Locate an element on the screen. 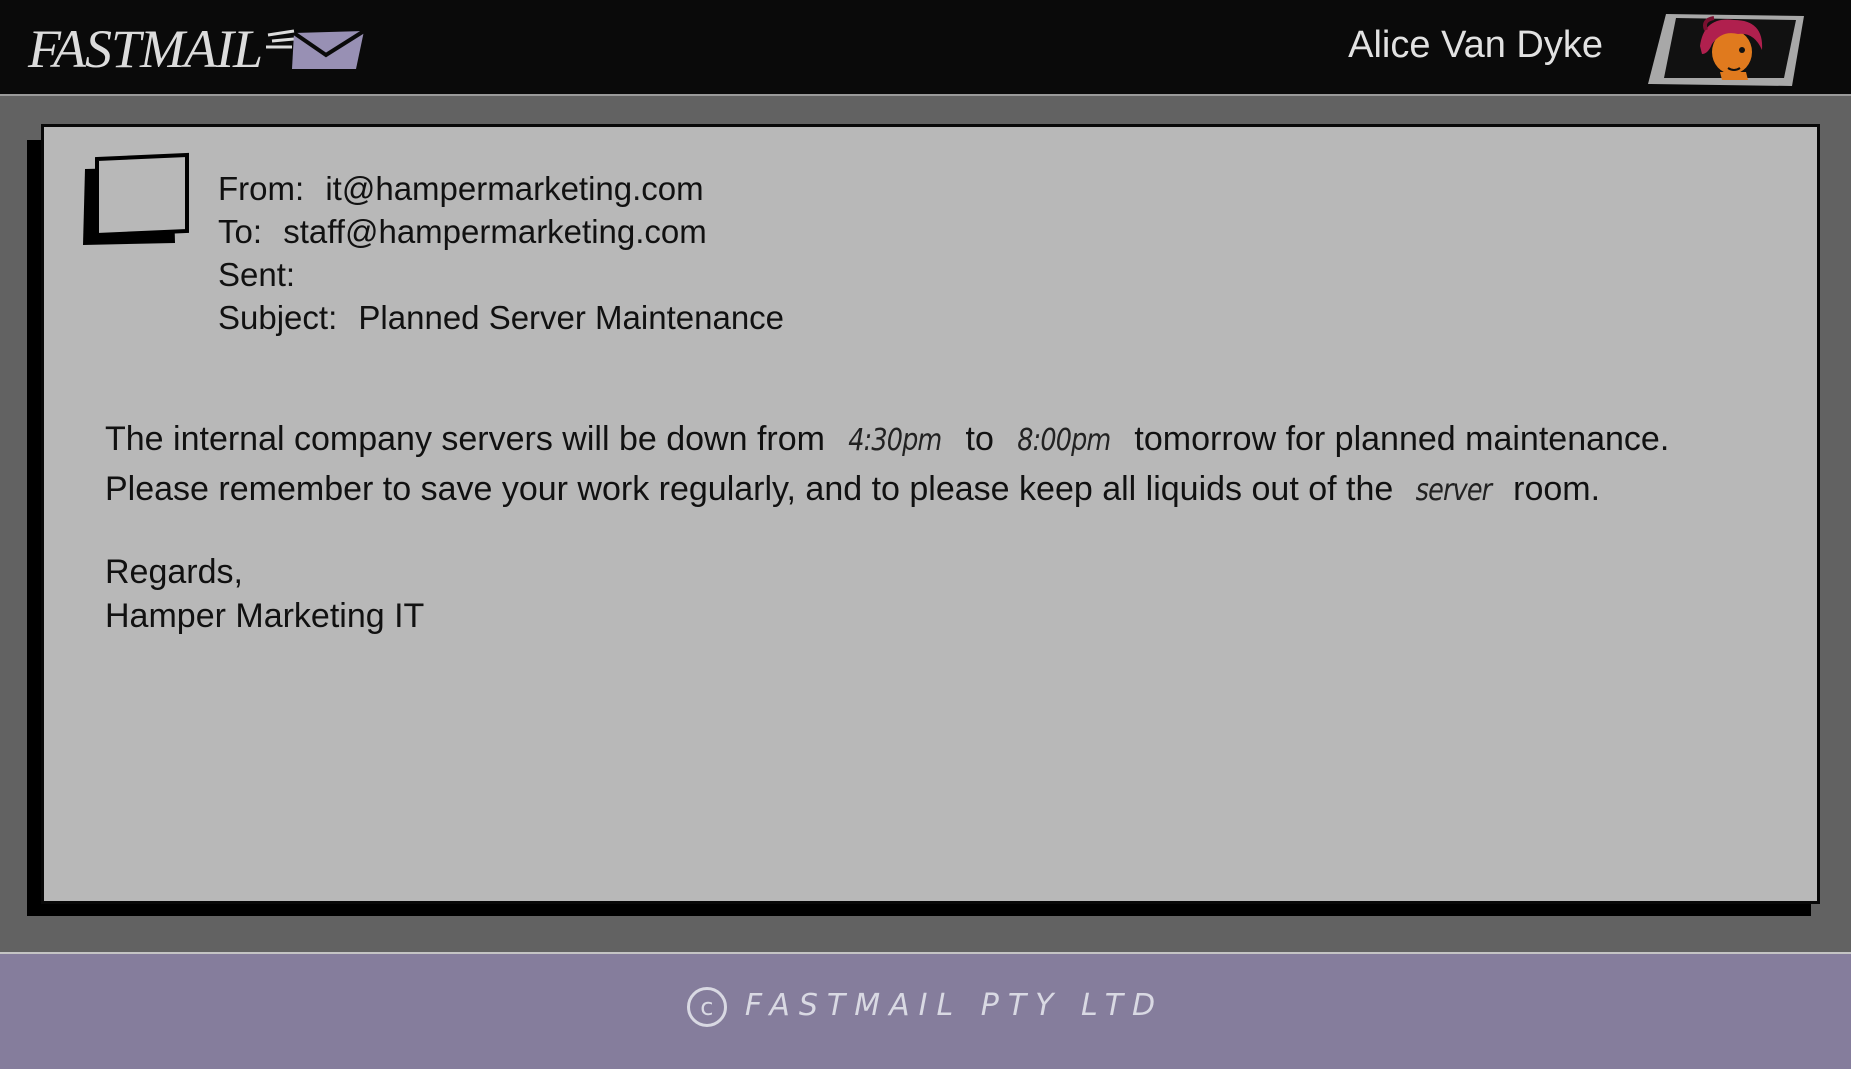  footer: c FASTMAIL PTY LTD is located at coordinates (925, 1010).